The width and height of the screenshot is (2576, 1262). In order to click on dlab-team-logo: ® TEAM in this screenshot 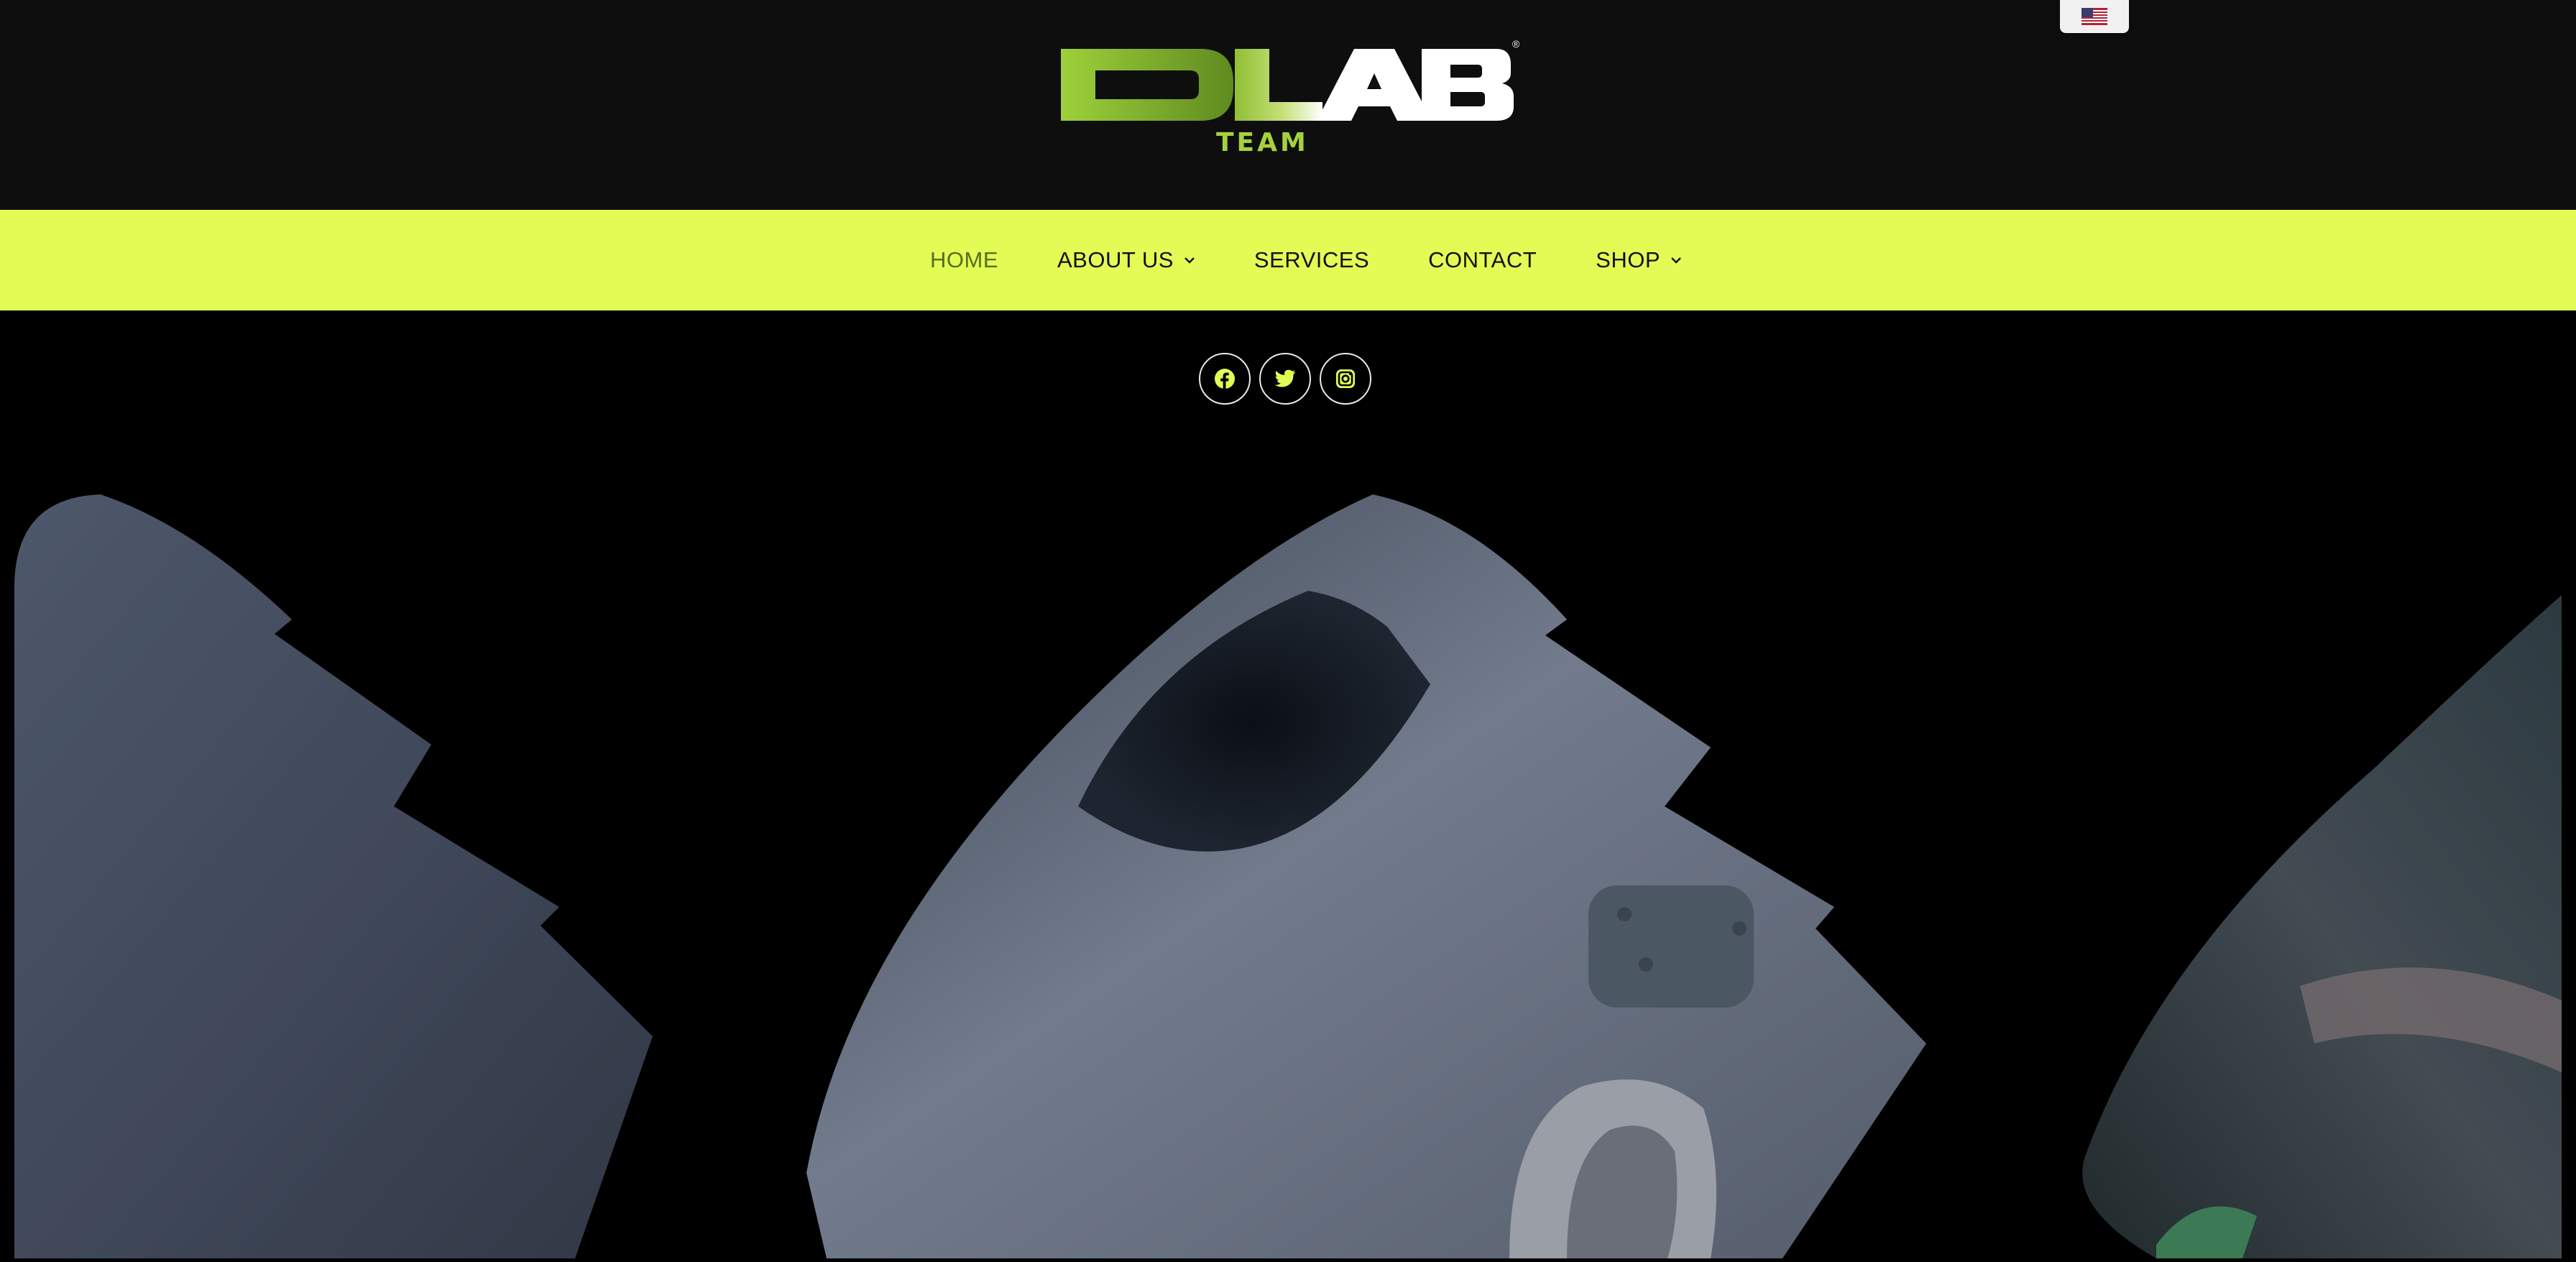, I will do `click(1290, 98)`.